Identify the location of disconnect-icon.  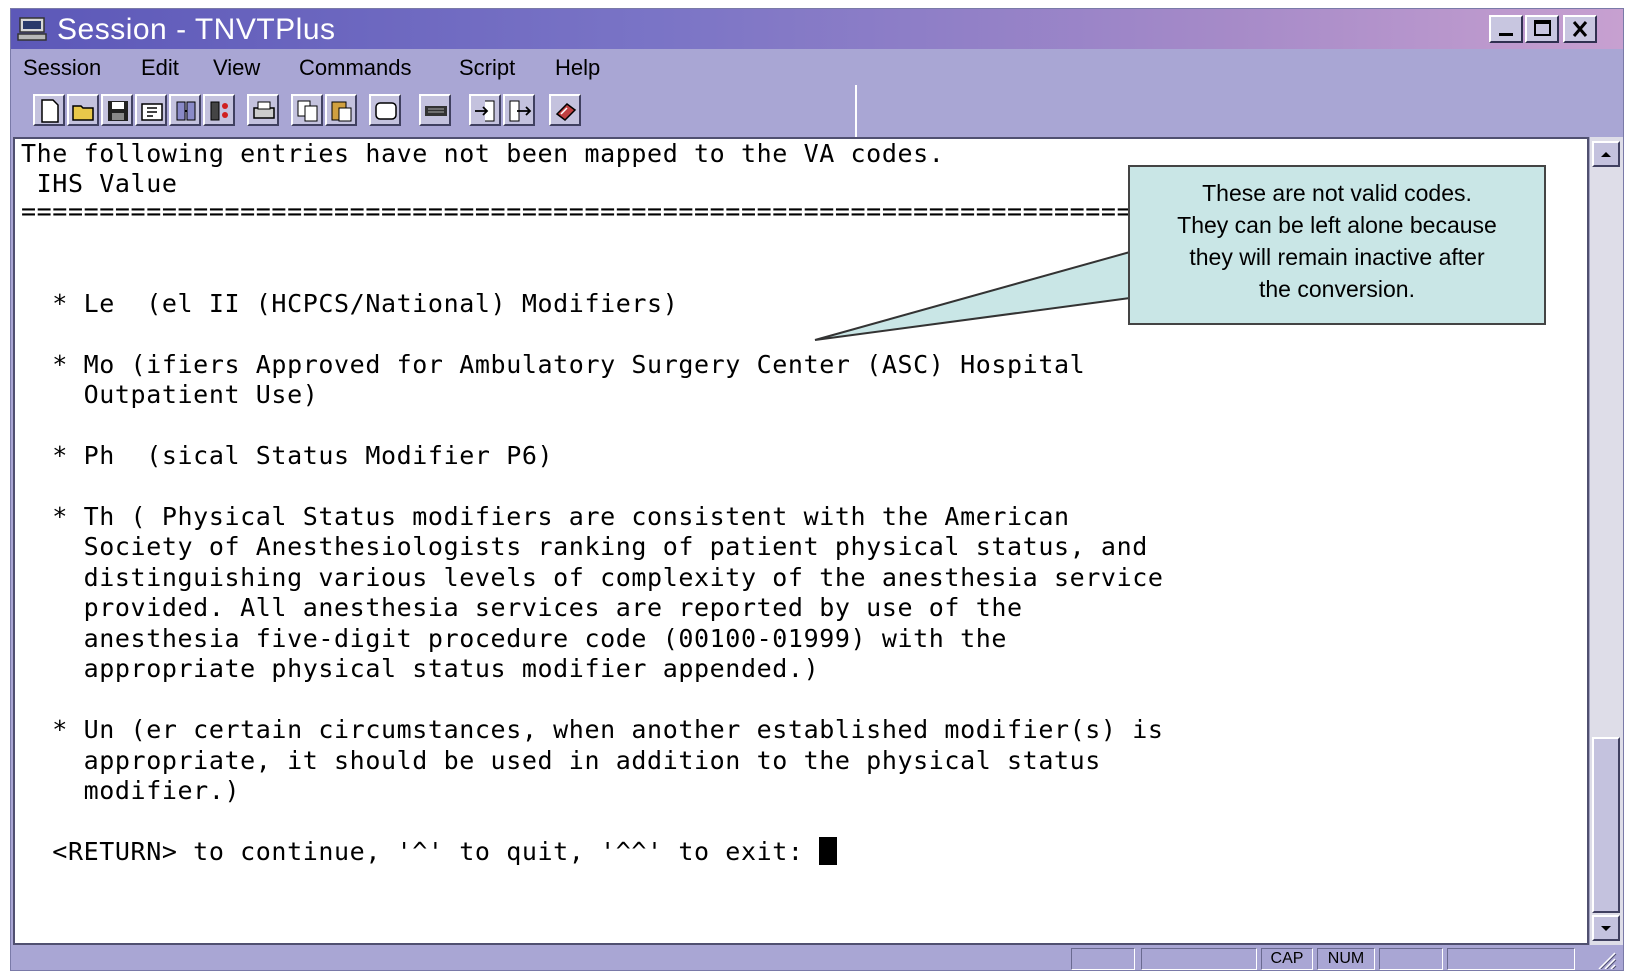
(219, 111).